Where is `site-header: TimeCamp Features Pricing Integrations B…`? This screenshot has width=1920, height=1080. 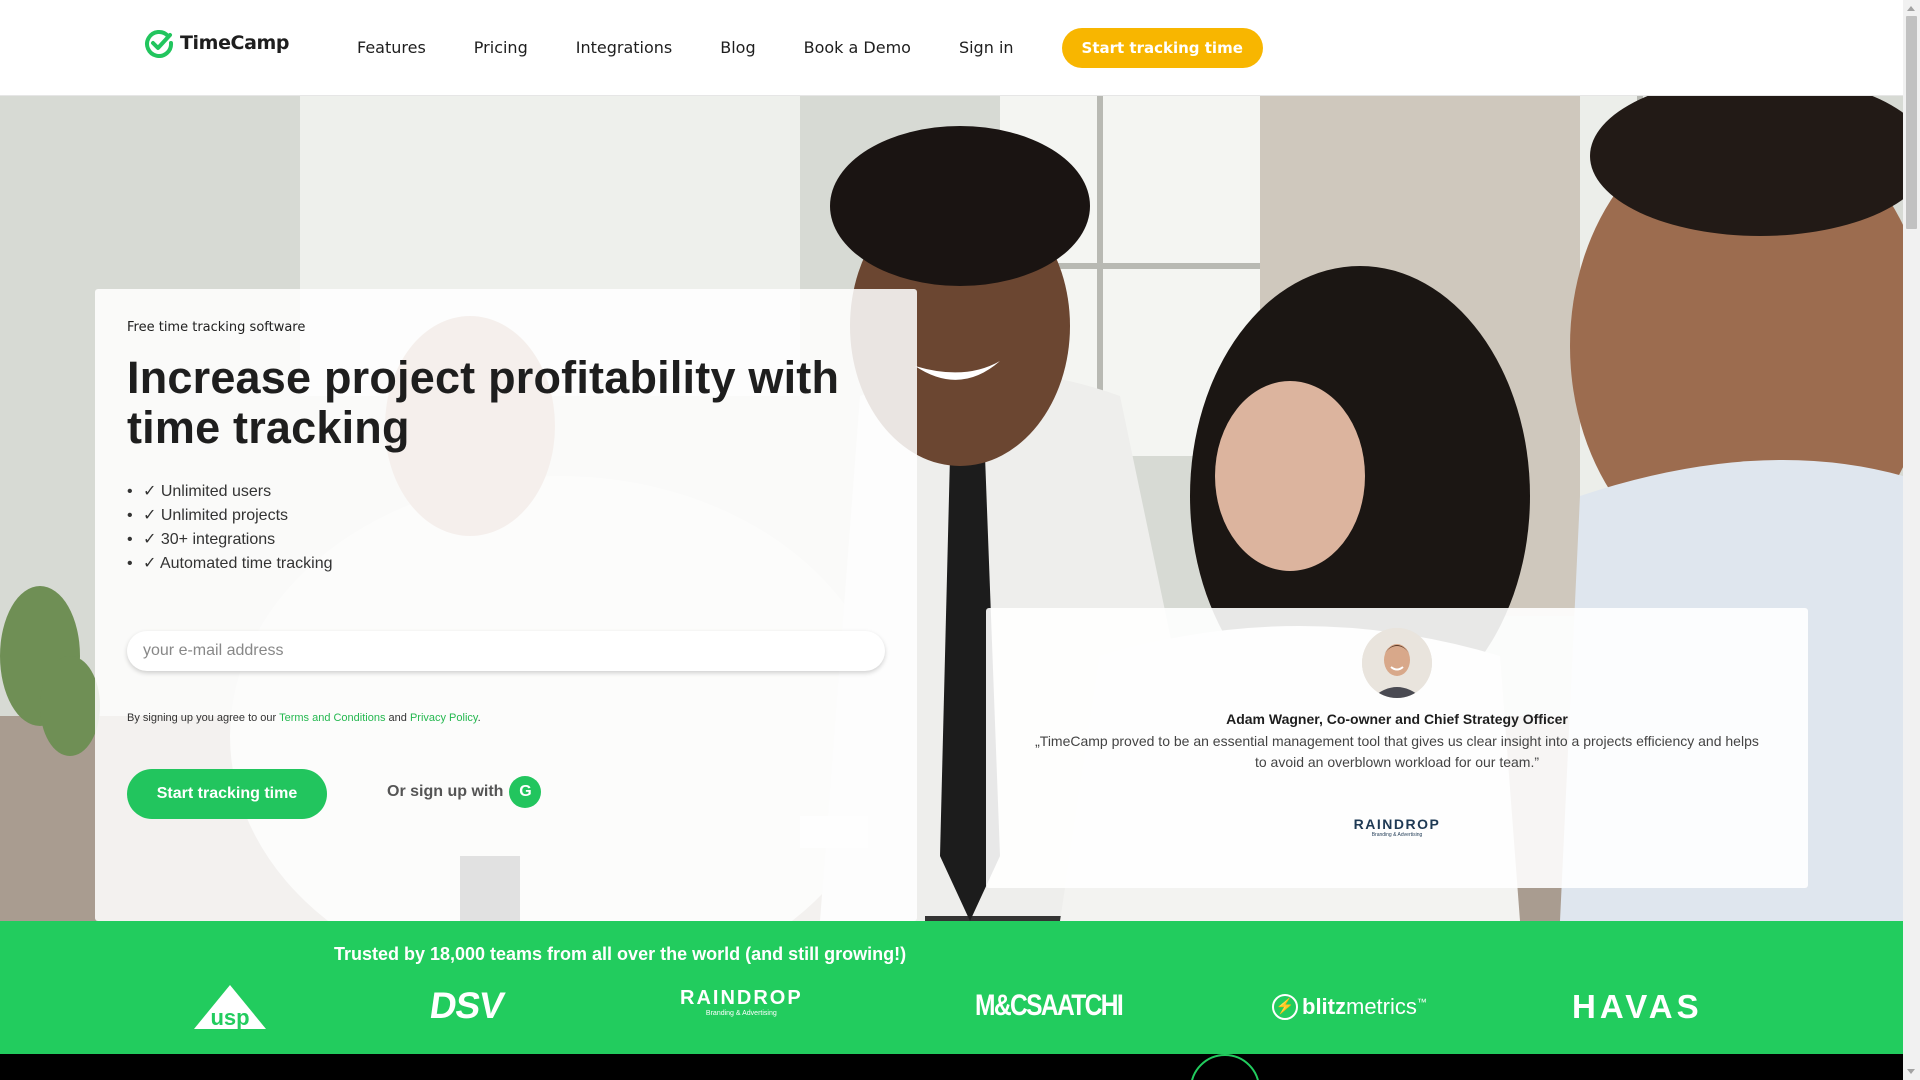
site-header: TimeCamp Features Pricing Integrations B… is located at coordinates (951, 48).